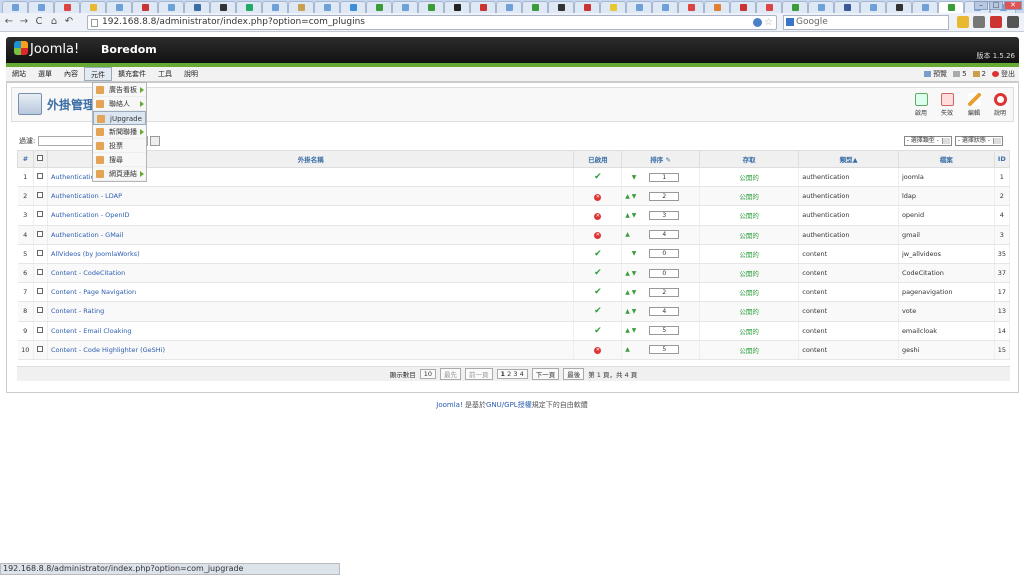  I want to click on order-input: 4, so click(664, 311).